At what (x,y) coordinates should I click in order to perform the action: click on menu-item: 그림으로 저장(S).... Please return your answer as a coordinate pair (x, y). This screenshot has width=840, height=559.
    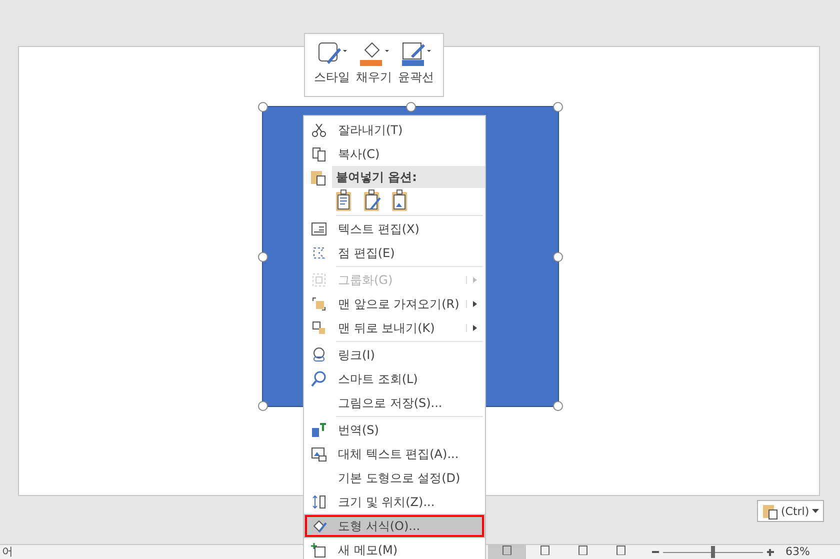
    Looking at the image, I should click on (394, 403).